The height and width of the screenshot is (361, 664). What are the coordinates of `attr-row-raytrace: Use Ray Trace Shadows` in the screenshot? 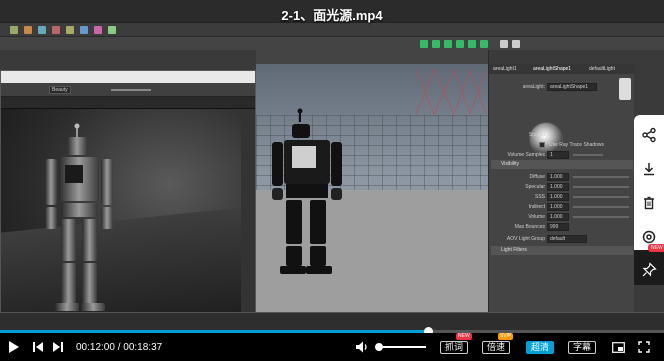 It's located at (562, 145).